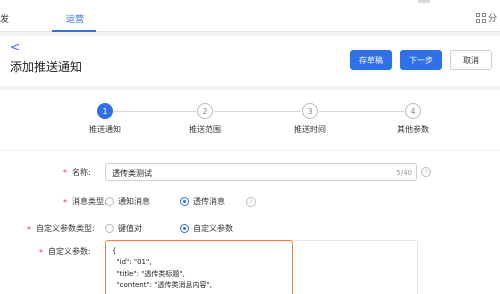  Describe the element at coordinates (162, 285) in the screenshot. I see `code-line: "content": "透传类消息内容",` at that location.